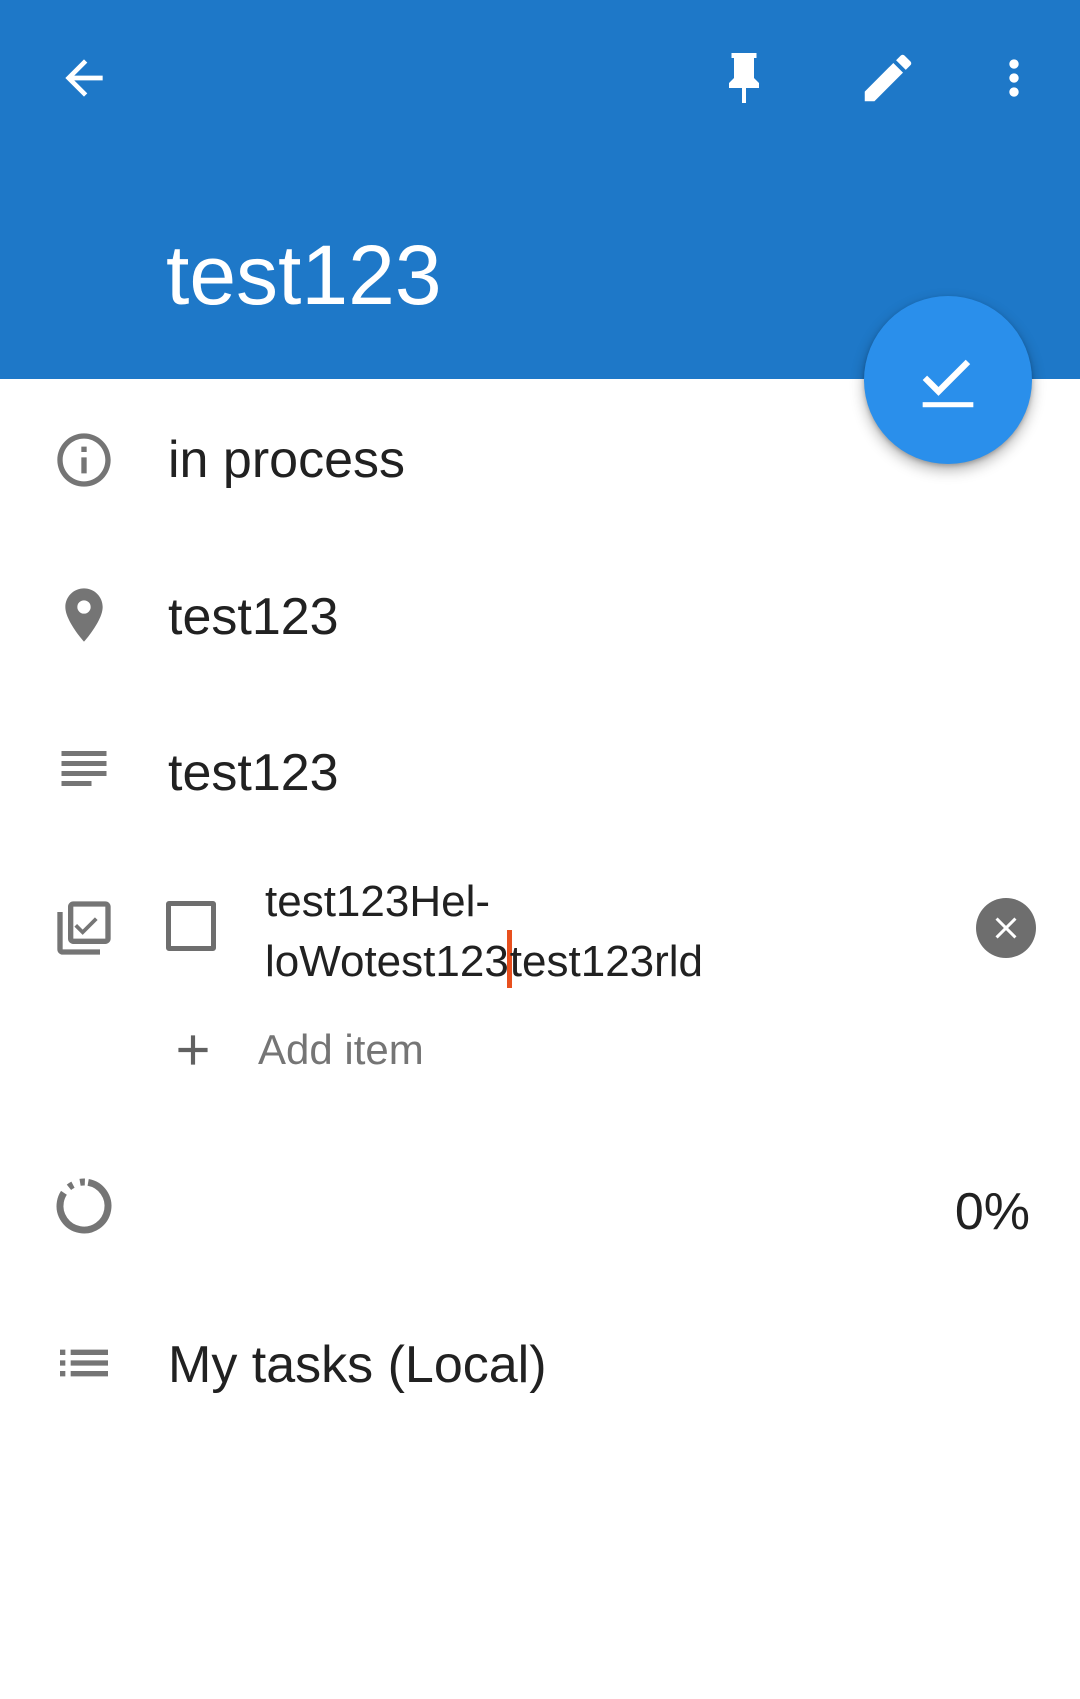  I want to click on checklist-item-checkbox, so click(191, 926).